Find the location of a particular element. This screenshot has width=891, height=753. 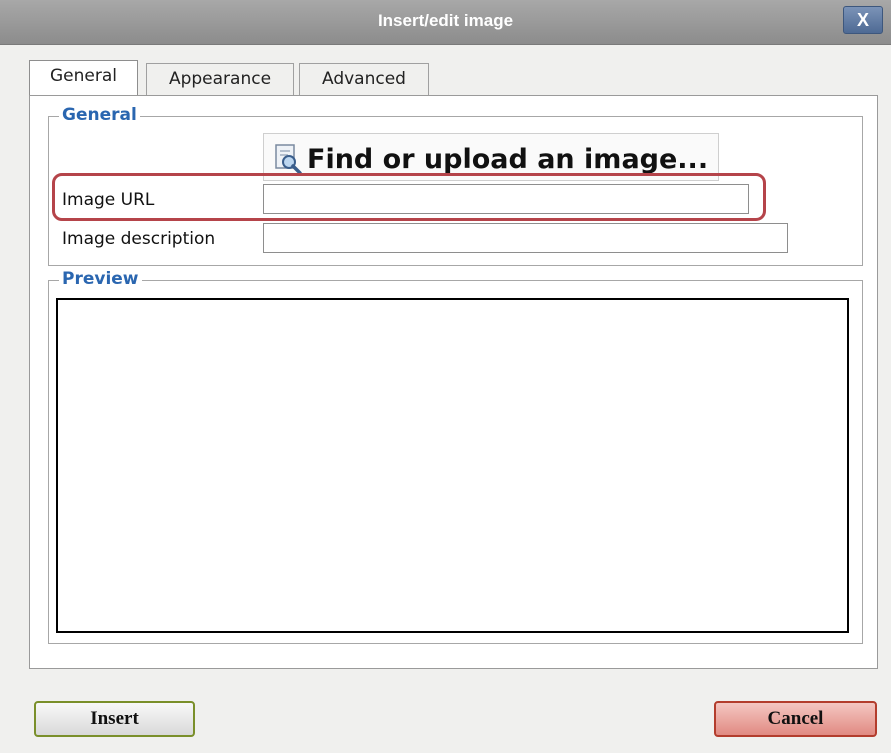

insert-button: Insert is located at coordinates (114, 719).